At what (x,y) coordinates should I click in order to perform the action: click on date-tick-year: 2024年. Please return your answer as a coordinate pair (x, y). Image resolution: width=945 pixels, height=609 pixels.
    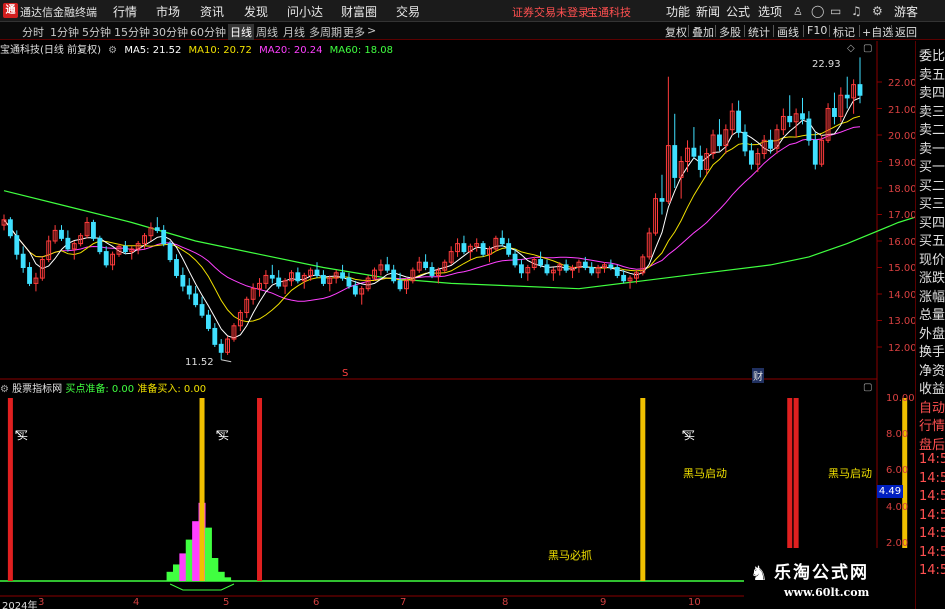
    Looking at the image, I should click on (20, 605).